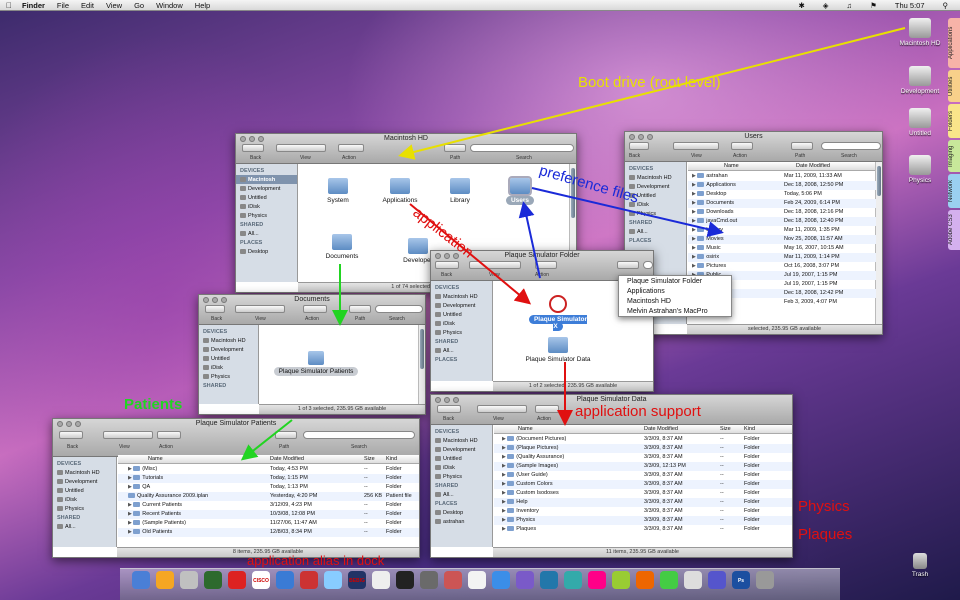 This screenshot has height=600, width=960. I want to click on column-date: Date Modified, so click(813, 166).